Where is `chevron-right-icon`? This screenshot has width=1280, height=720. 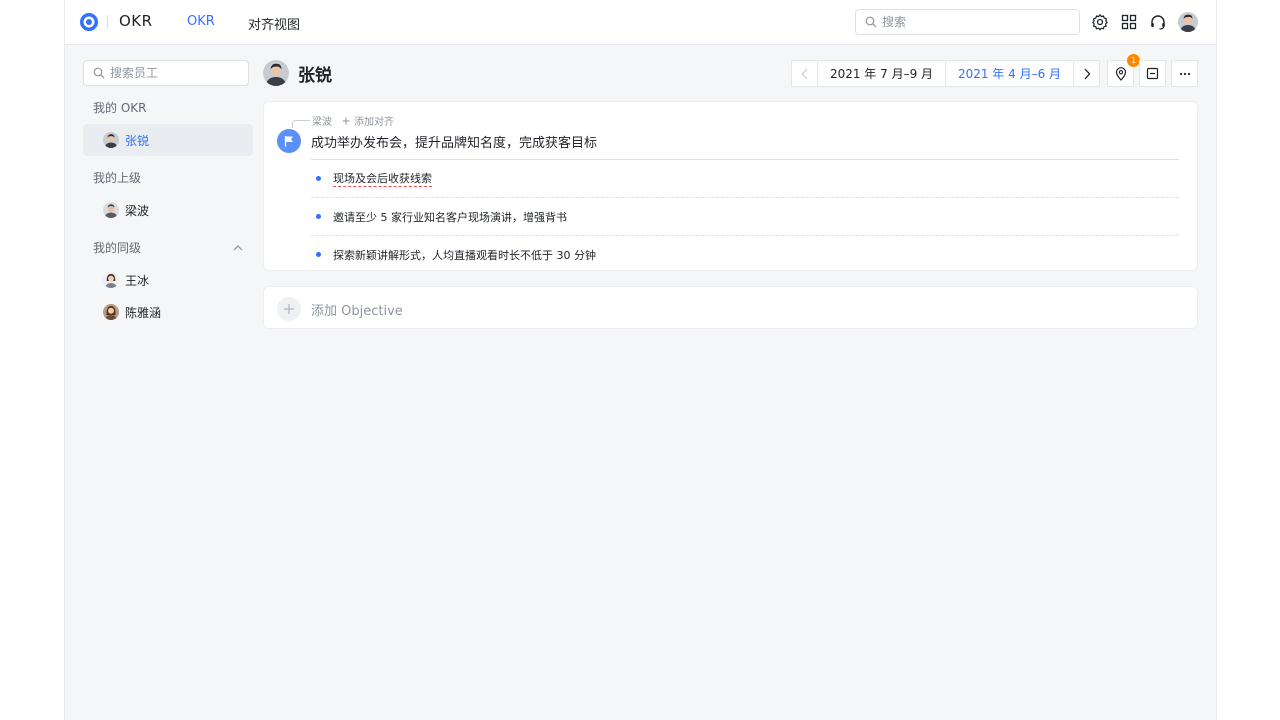 chevron-right-icon is located at coordinates (1087, 73).